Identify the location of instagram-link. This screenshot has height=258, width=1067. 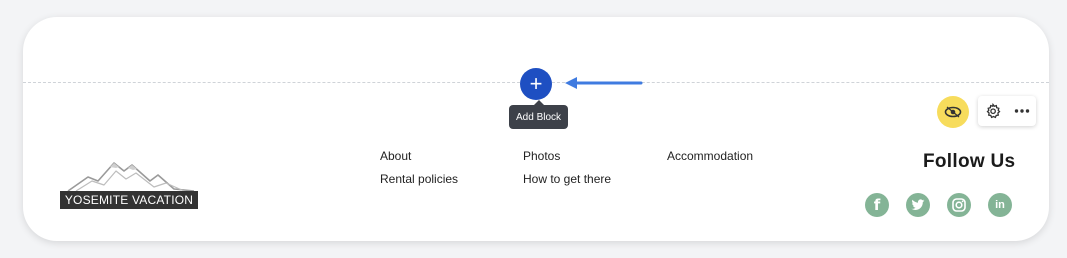
(959, 205).